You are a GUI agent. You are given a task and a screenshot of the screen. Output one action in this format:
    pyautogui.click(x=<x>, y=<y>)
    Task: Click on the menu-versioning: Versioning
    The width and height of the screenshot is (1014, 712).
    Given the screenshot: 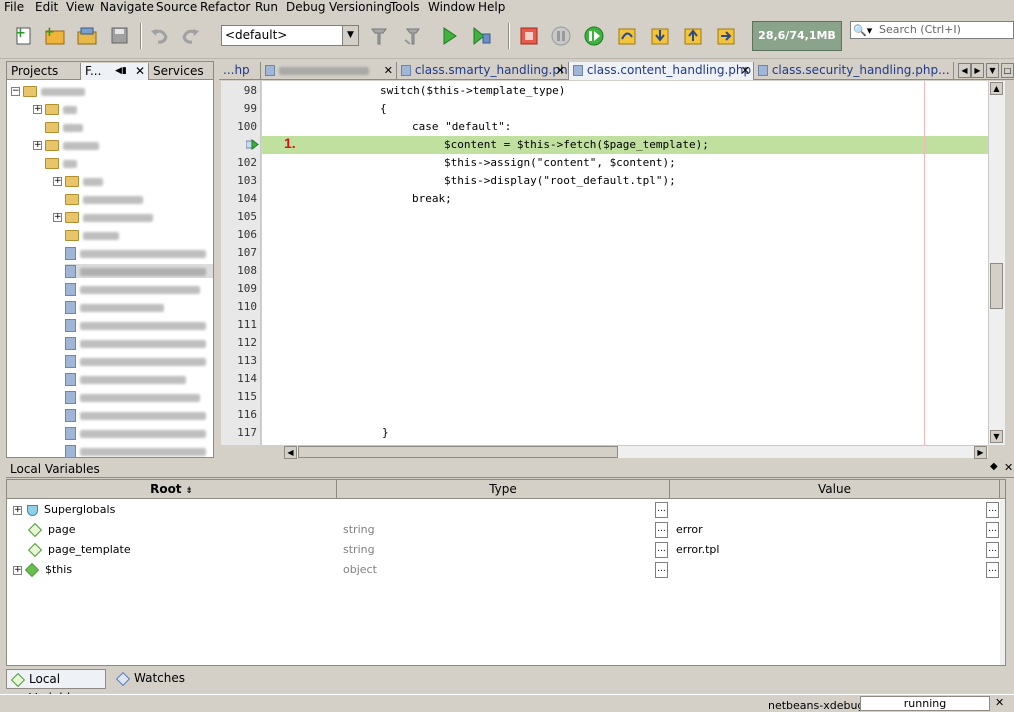 What is the action you would take?
    pyautogui.click(x=360, y=7)
    